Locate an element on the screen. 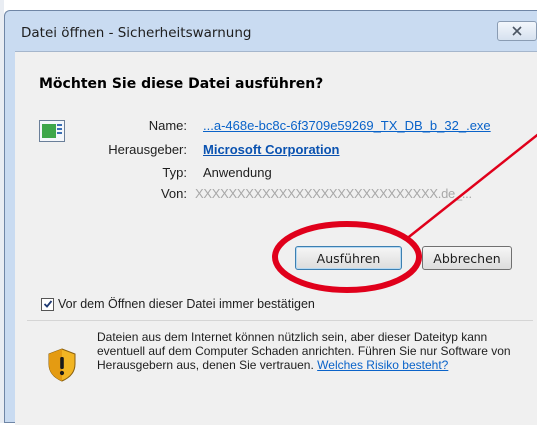  checkmark-icon is located at coordinates (47, 304).